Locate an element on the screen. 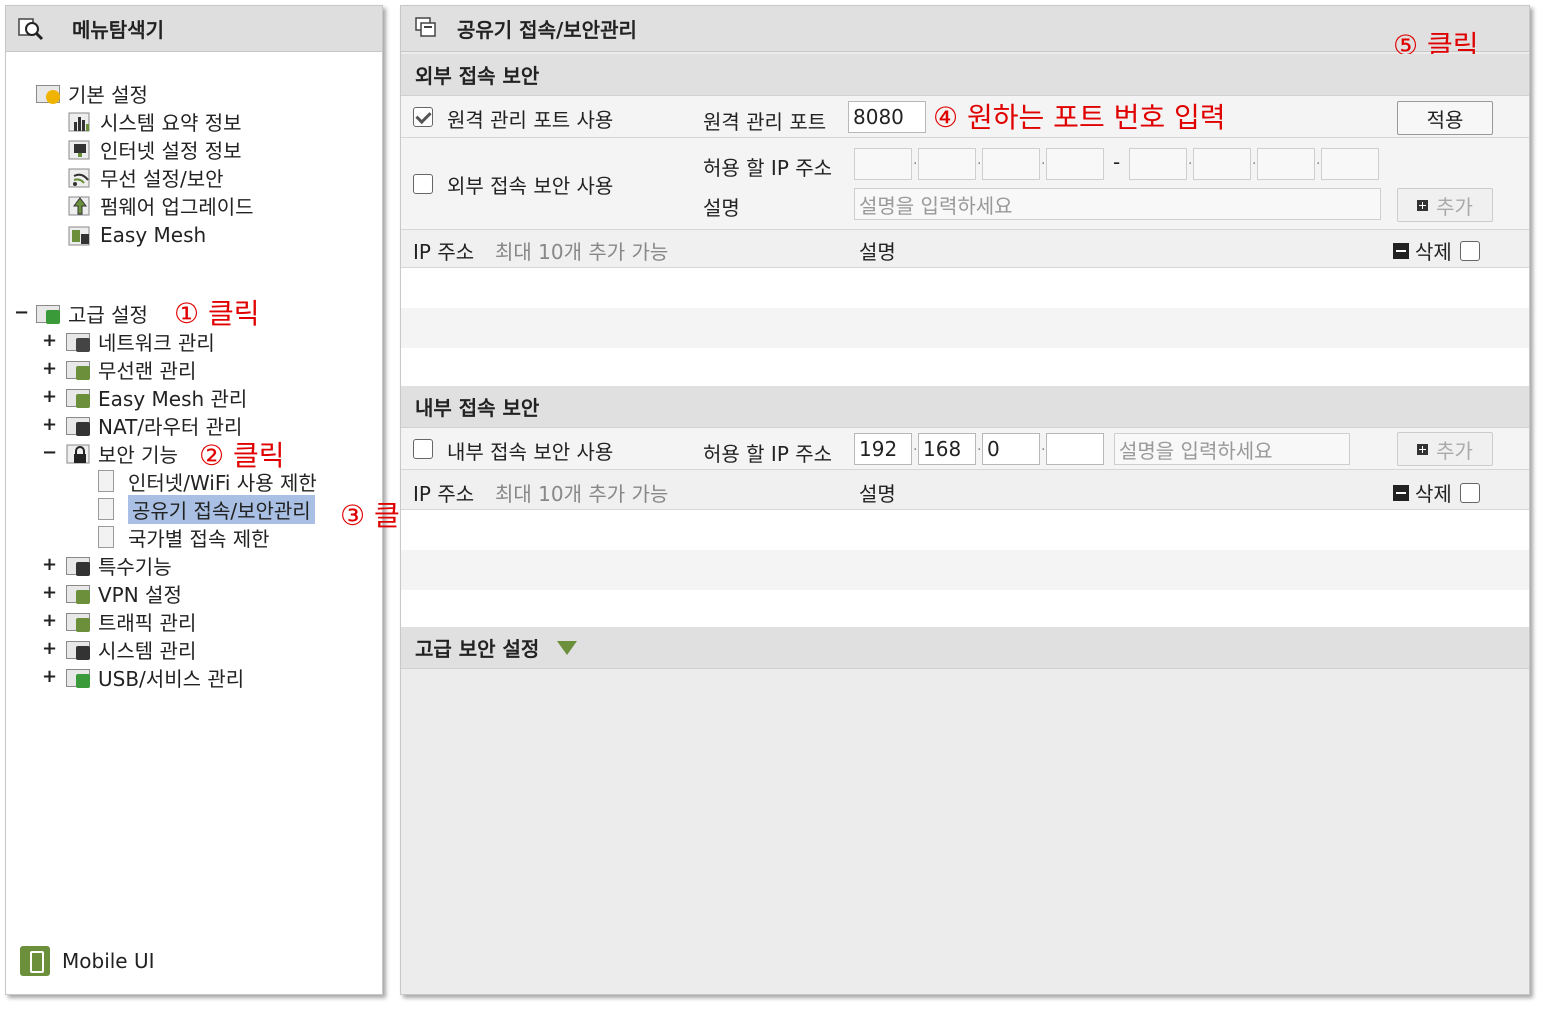 This screenshot has width=1548, height=1012. list-header-delete: 삭제 is located at coordinates (1433, 494).